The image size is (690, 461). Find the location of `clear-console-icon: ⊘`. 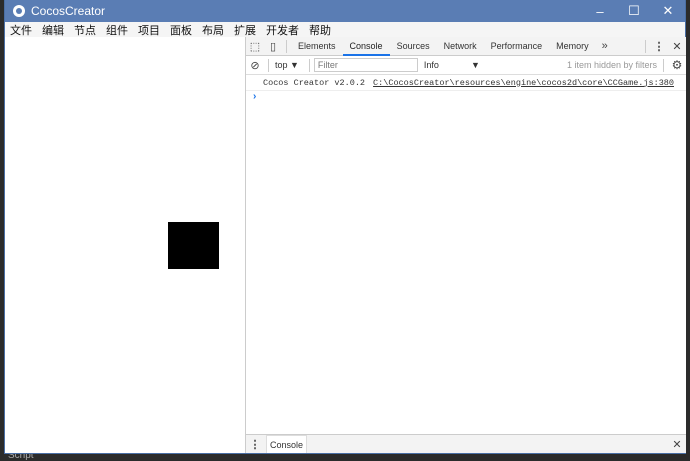

clear-console-icon: ⊘ is located at coordinates (255, 65).